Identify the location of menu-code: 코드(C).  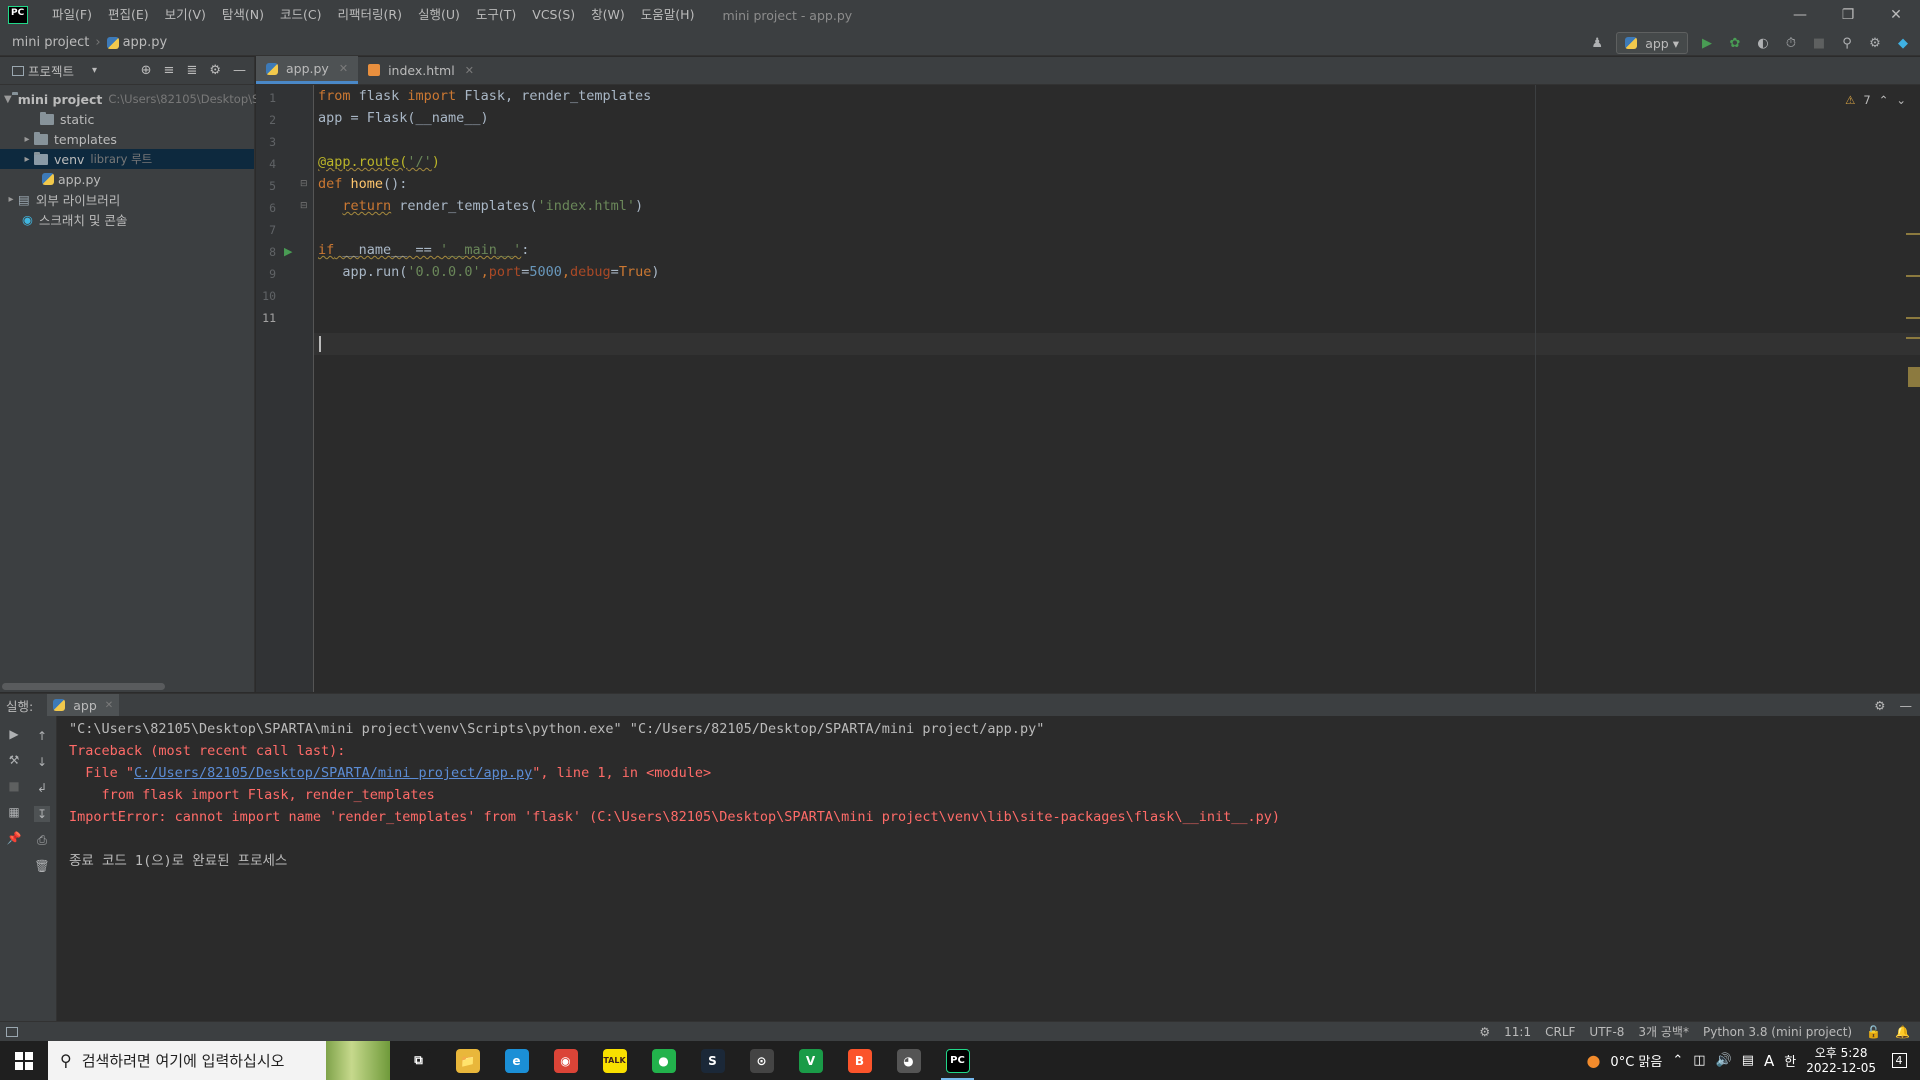
(300, 15).